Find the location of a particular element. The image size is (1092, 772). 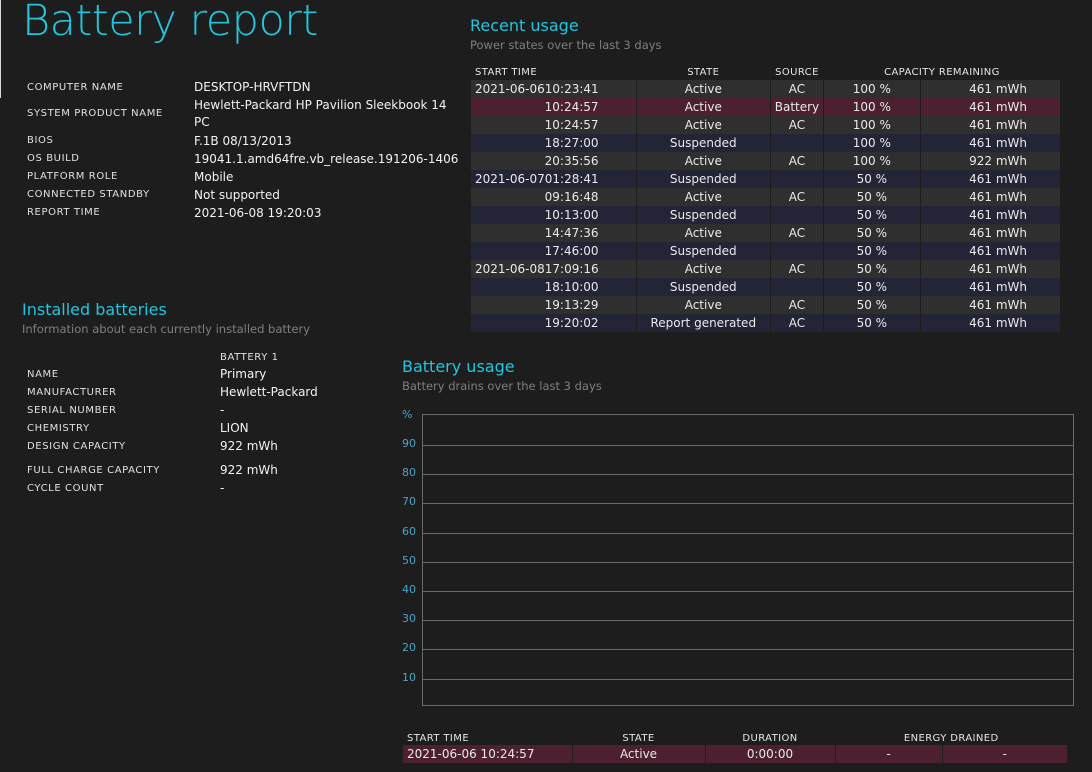

label-battery-name: NAME is located at coordinates (43, 374).